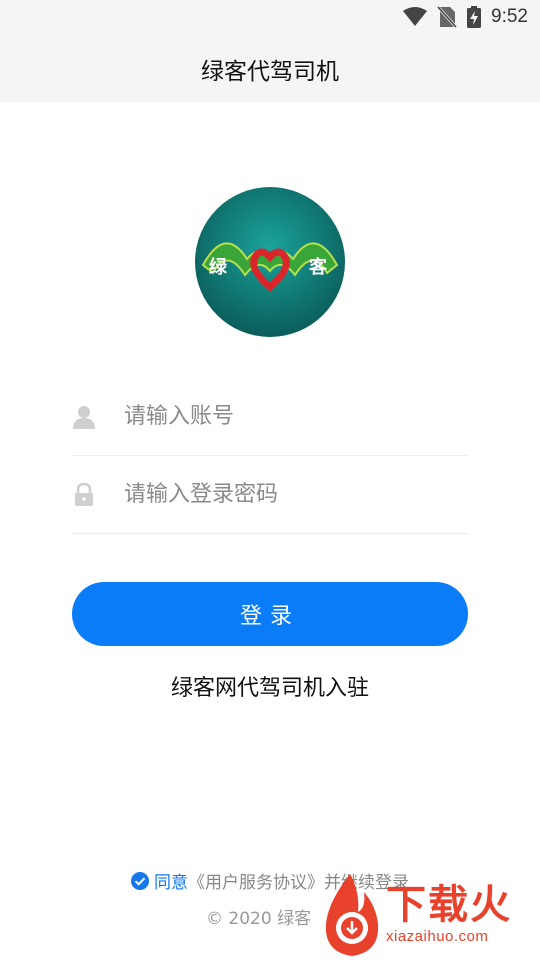 This screenshot has height=960, width=540. What do you see at coordinates (171, 880) in the screenshot?
I see `agreement-agree-text: 同意` at bounding box center [171, 880].